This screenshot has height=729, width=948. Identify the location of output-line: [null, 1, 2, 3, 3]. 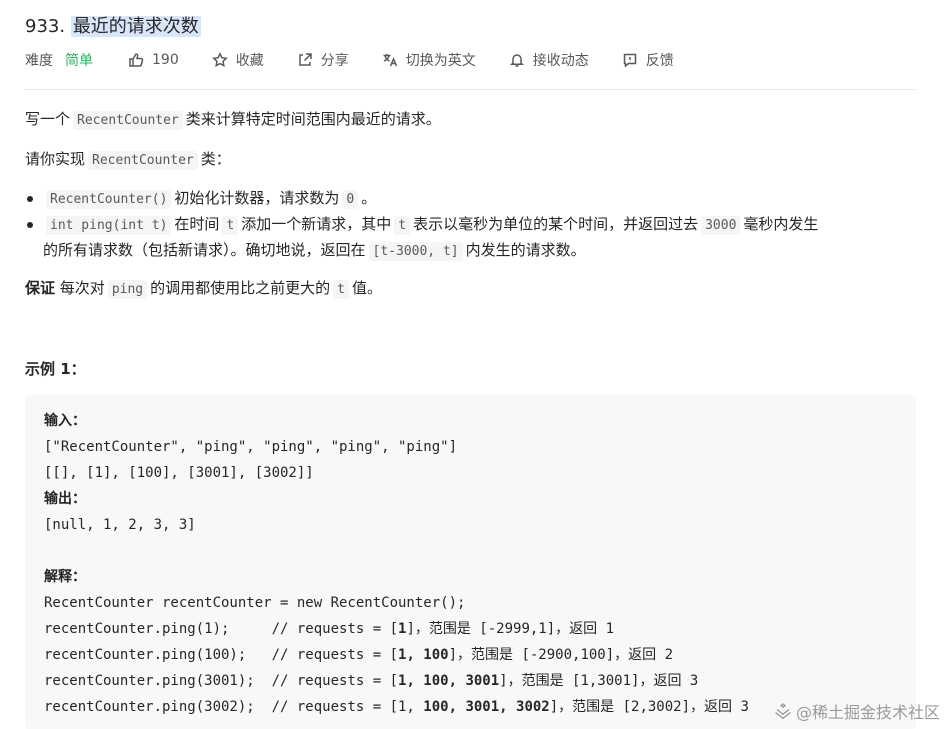
(120, 525).